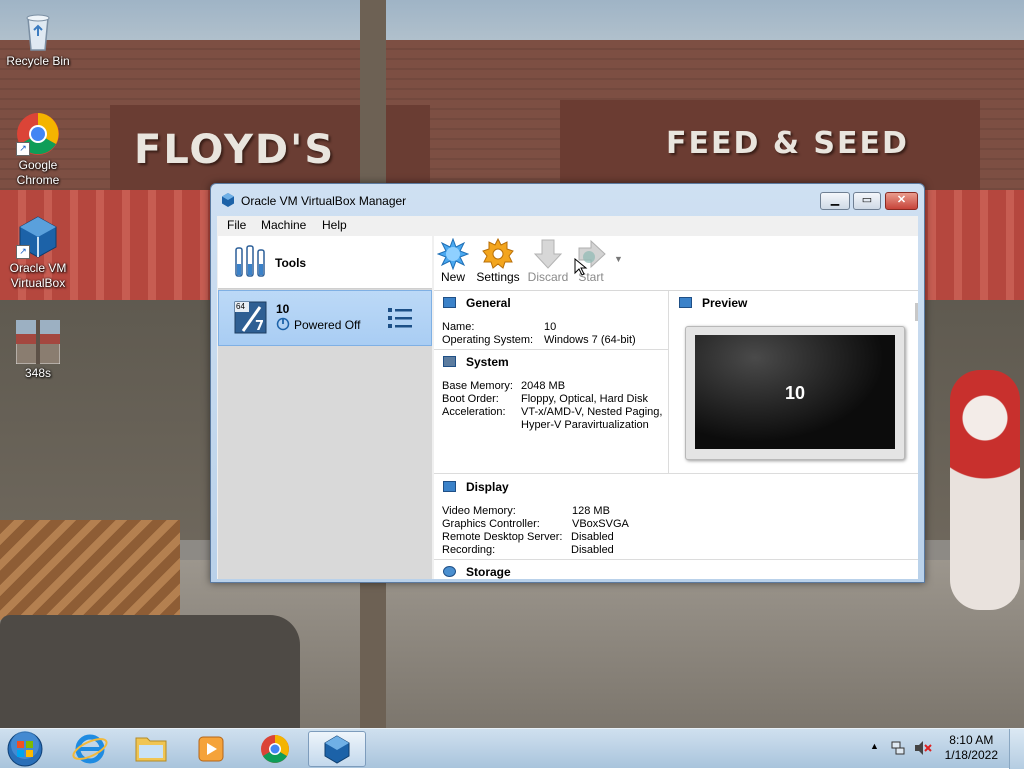 This screenshot has height=771, width=1024. I want to click on system-accel-value-cont: Hyper-V Paravirtualization, so click(585, 425).